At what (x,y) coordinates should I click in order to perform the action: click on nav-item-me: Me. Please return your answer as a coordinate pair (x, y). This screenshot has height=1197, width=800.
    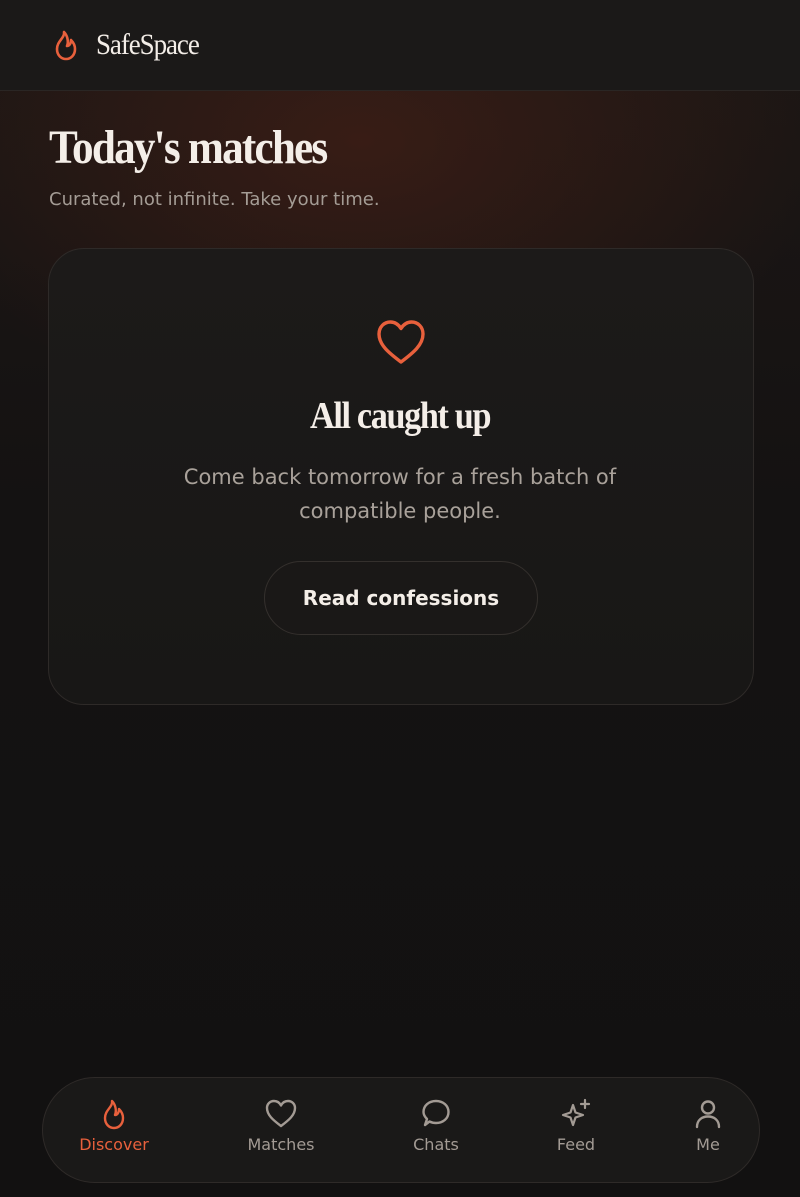
    Looking at the image, I should click on (708, 1132).